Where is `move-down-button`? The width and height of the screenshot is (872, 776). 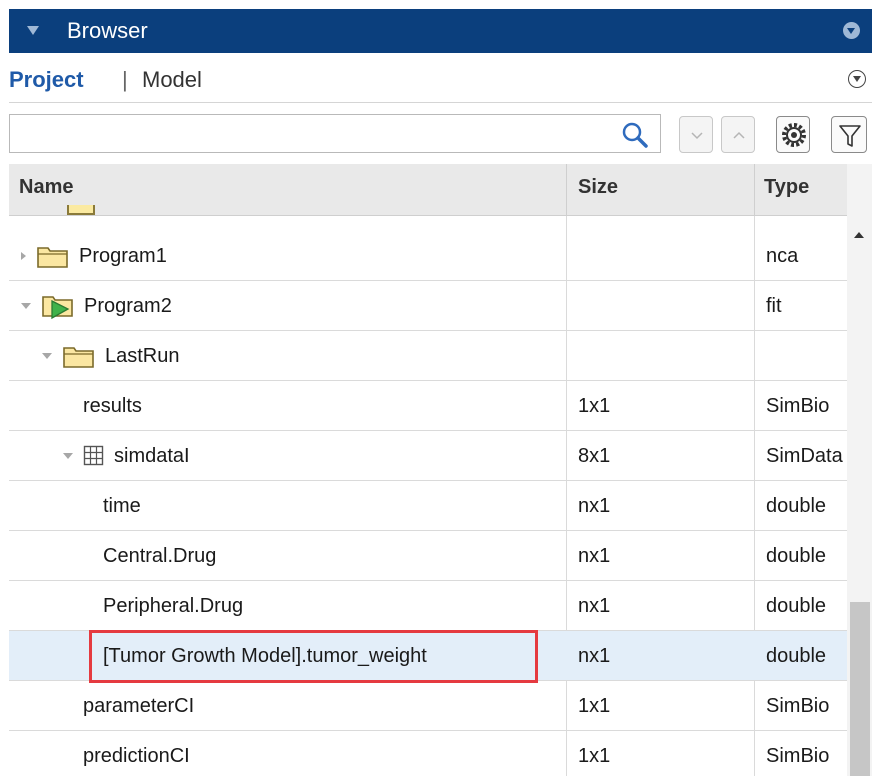 move-down-button is located at coordinates (696, 134).